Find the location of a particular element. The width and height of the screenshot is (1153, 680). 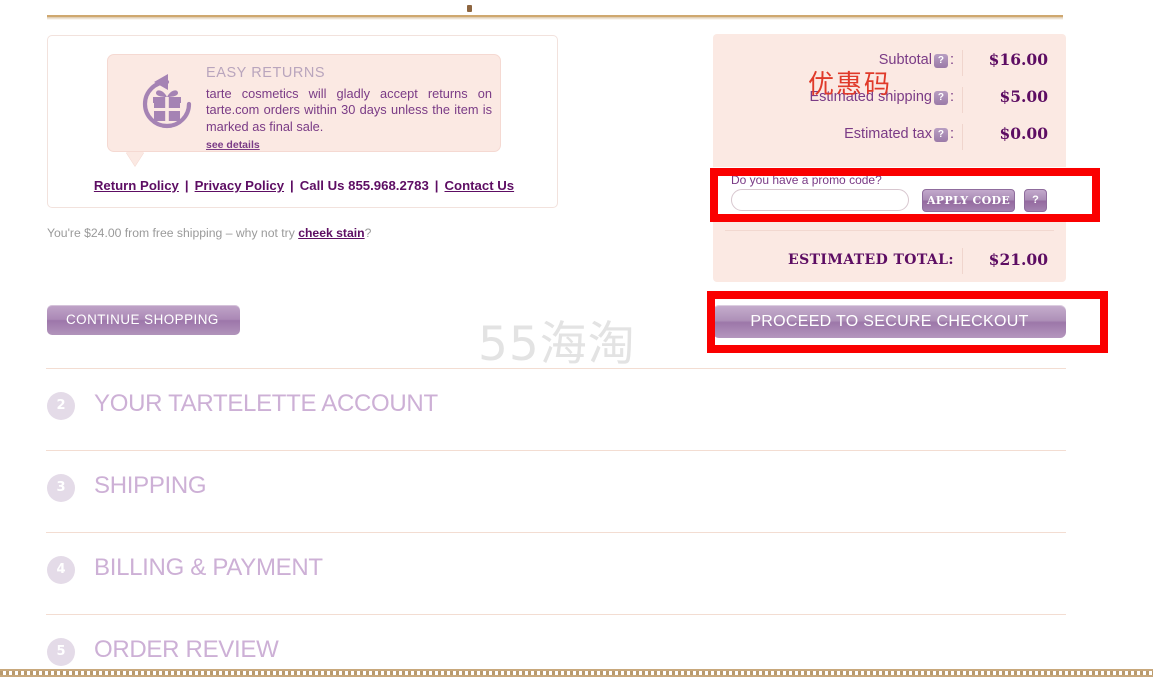

wood-strip-shadow is located at coordinates (555, 18).